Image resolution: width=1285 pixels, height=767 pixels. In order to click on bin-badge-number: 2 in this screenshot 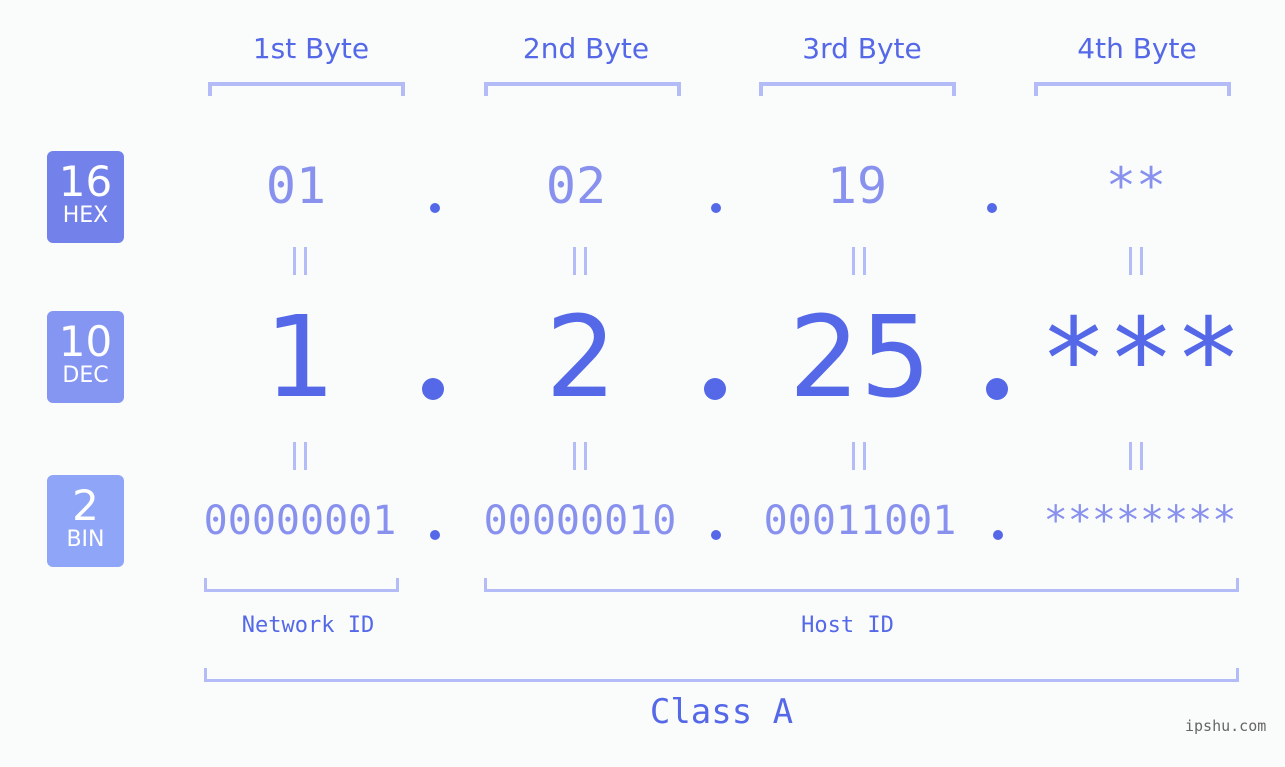, I will do `click(85, 505)`.